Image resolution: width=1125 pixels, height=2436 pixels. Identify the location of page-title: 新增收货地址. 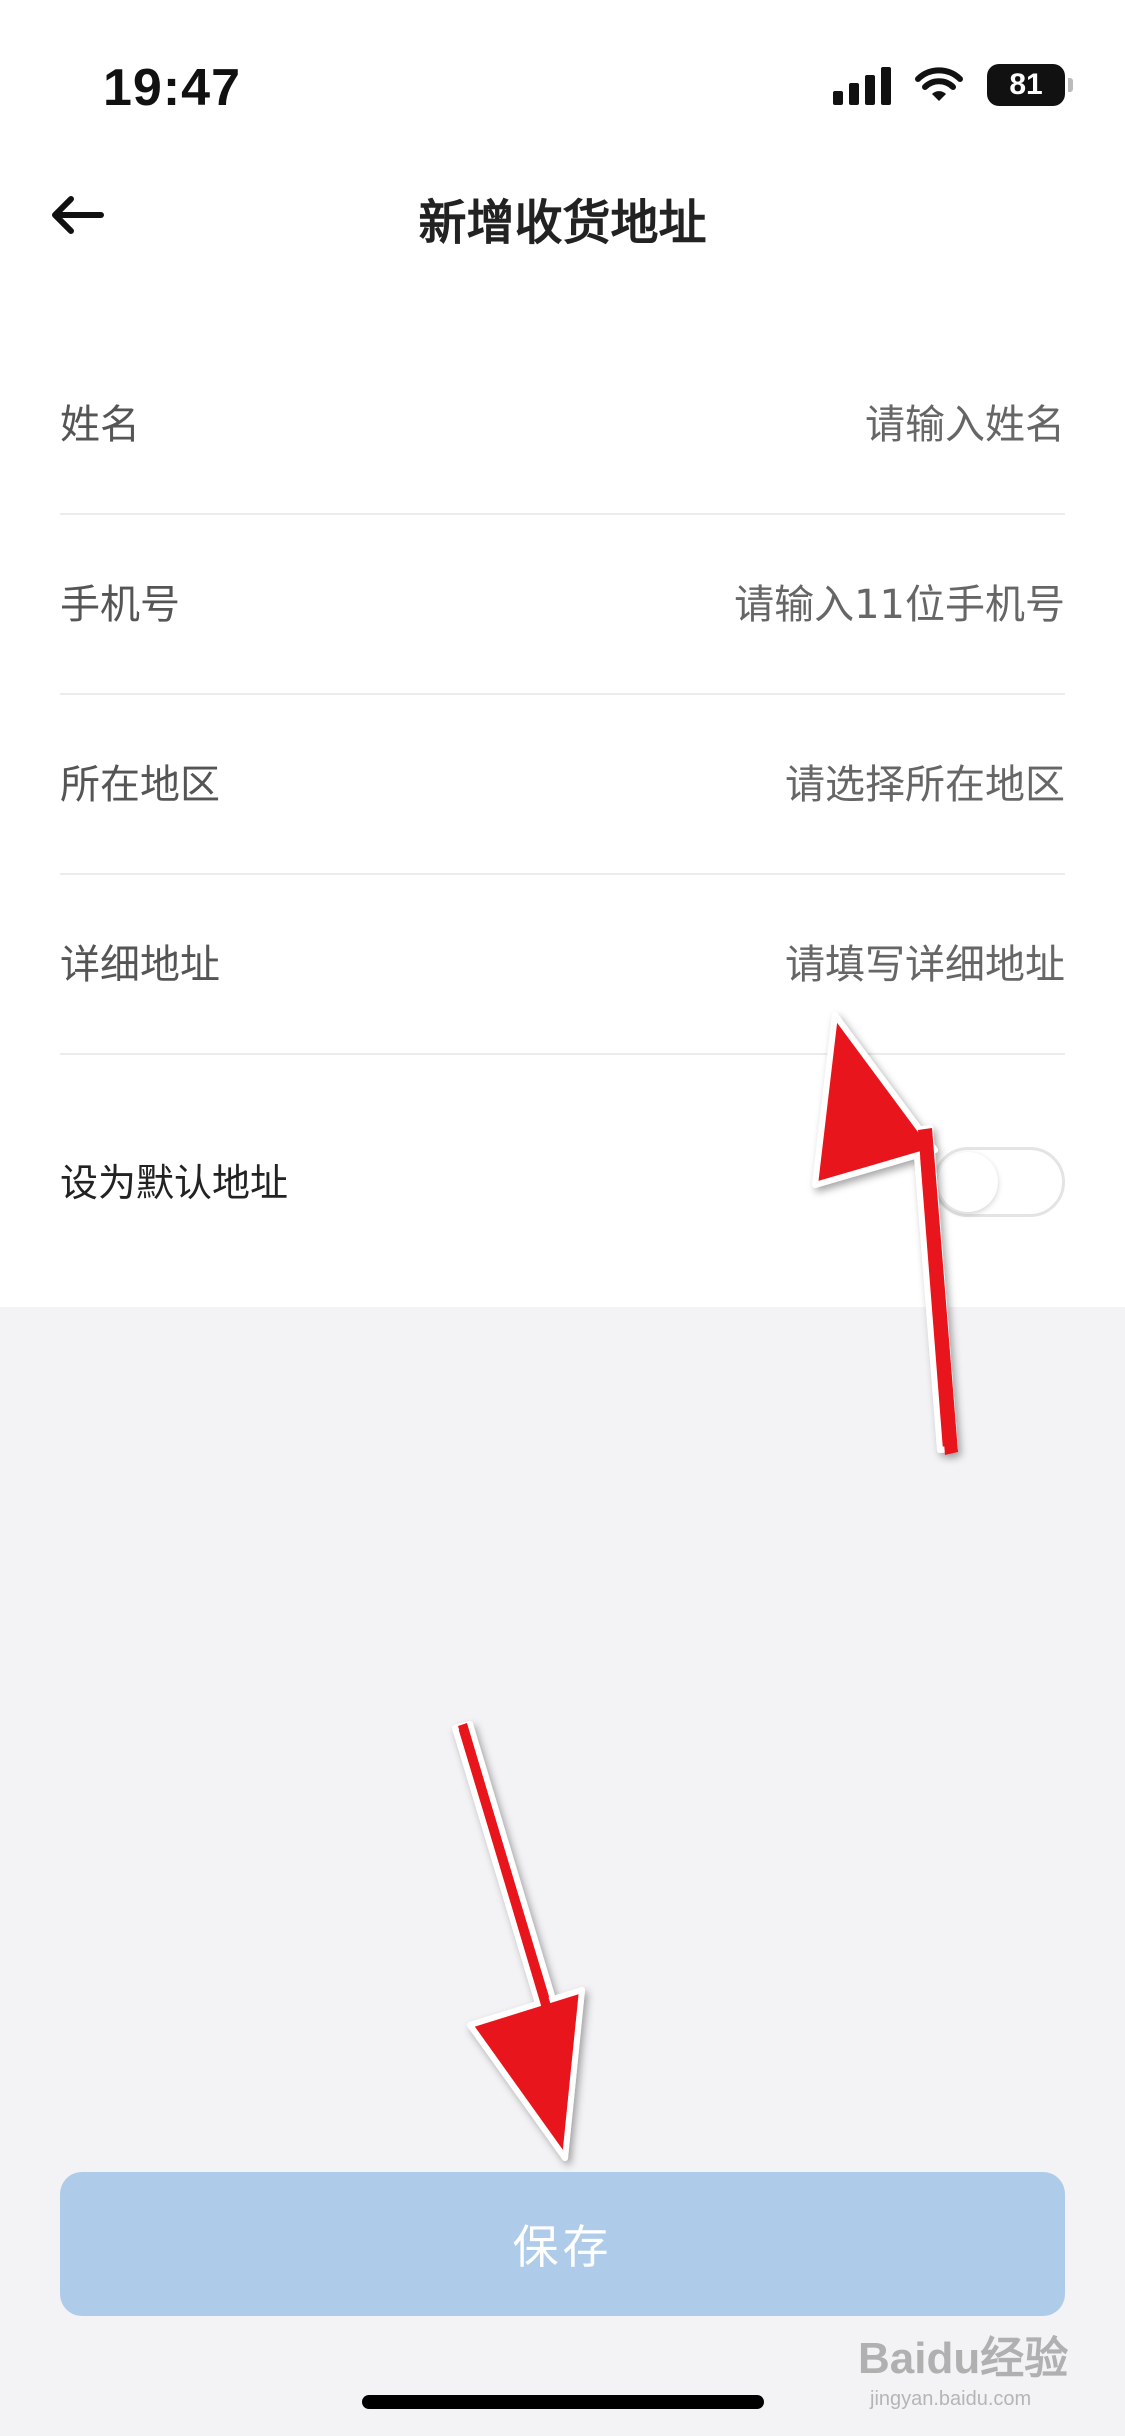
(562, 223).